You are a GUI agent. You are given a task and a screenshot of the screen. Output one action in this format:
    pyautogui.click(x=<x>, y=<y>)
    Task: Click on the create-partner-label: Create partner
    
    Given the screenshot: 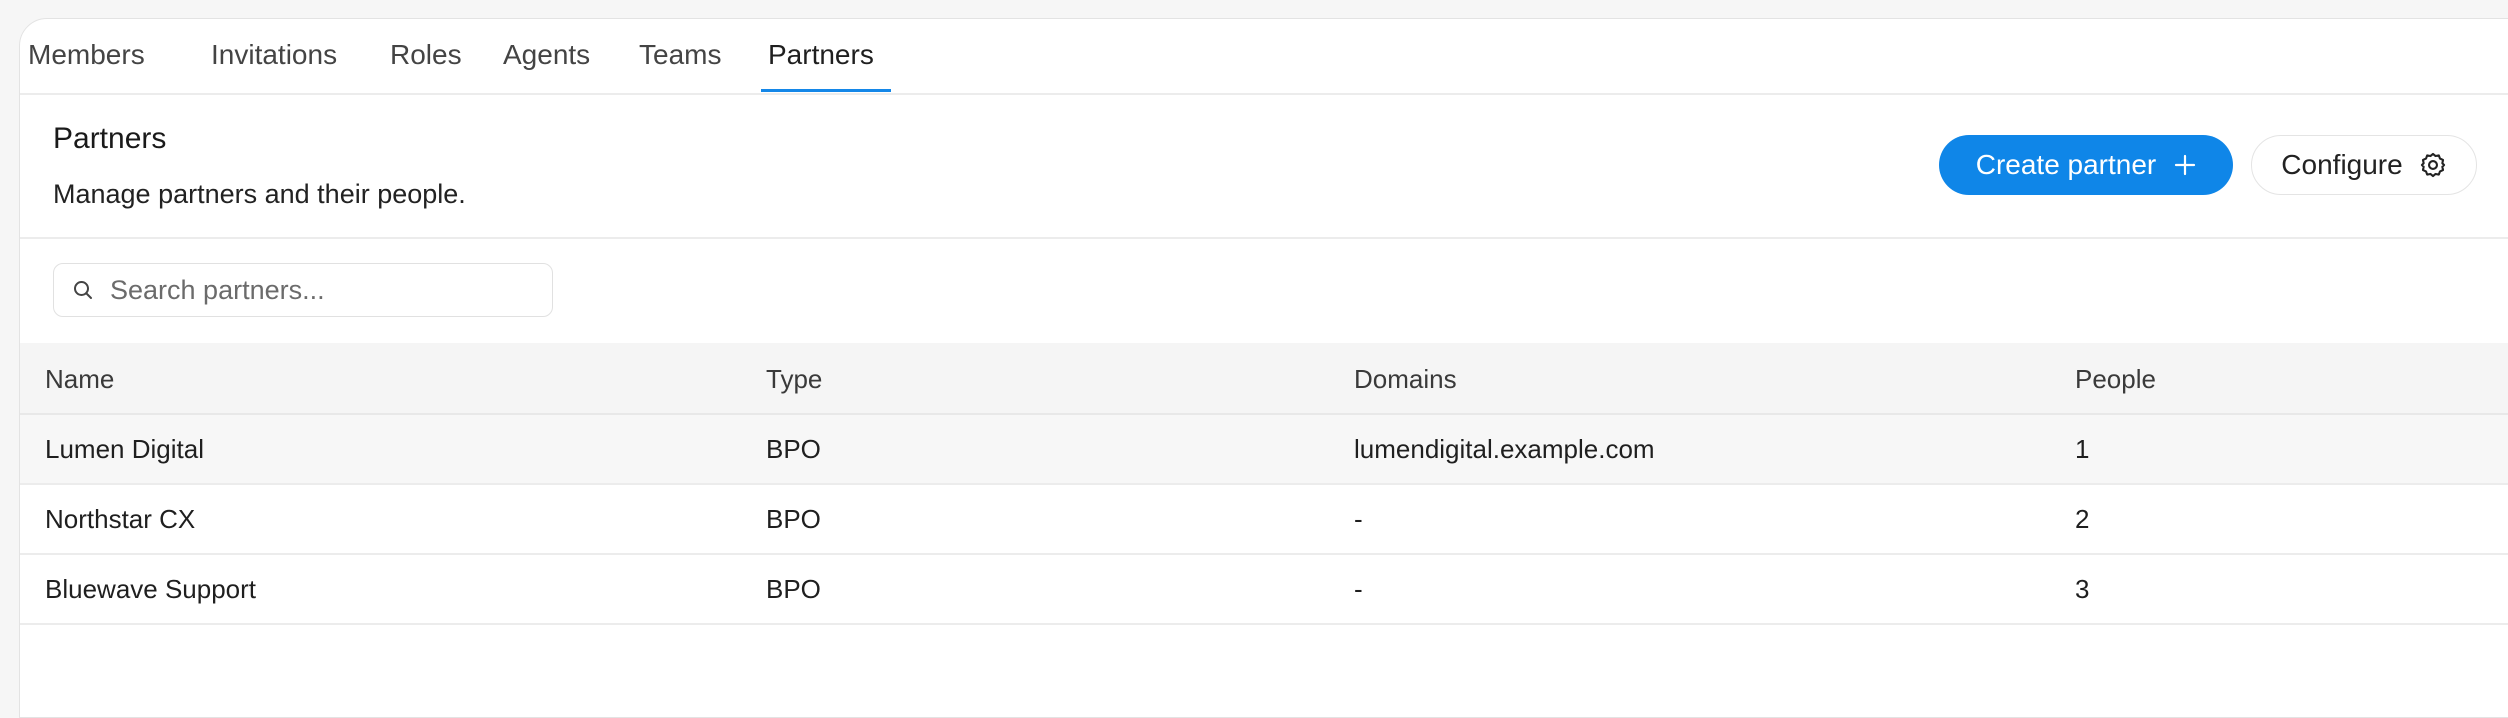 What is the action you would take?
    pyautogui.click(x=2066, y=164)
    